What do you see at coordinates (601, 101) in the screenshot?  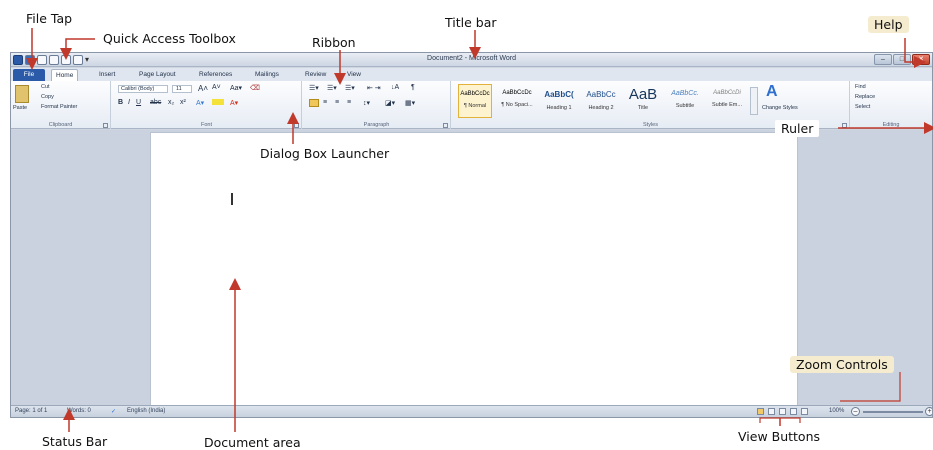 I see `style-heading-2: AaBbCc Heading 2` at bounding box center [601, 101].